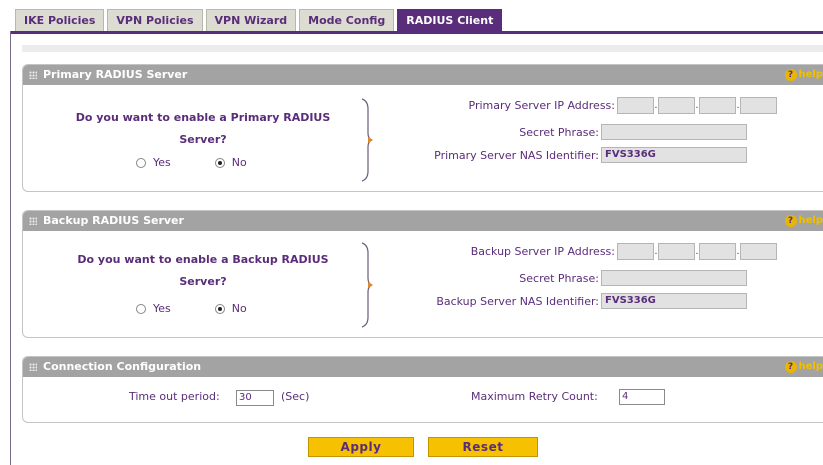 The height and width of the screenshot is (465, 823). Describe the element at coordinates (674, 132) in the screenshot. I see `primary-secret-input` at that location.